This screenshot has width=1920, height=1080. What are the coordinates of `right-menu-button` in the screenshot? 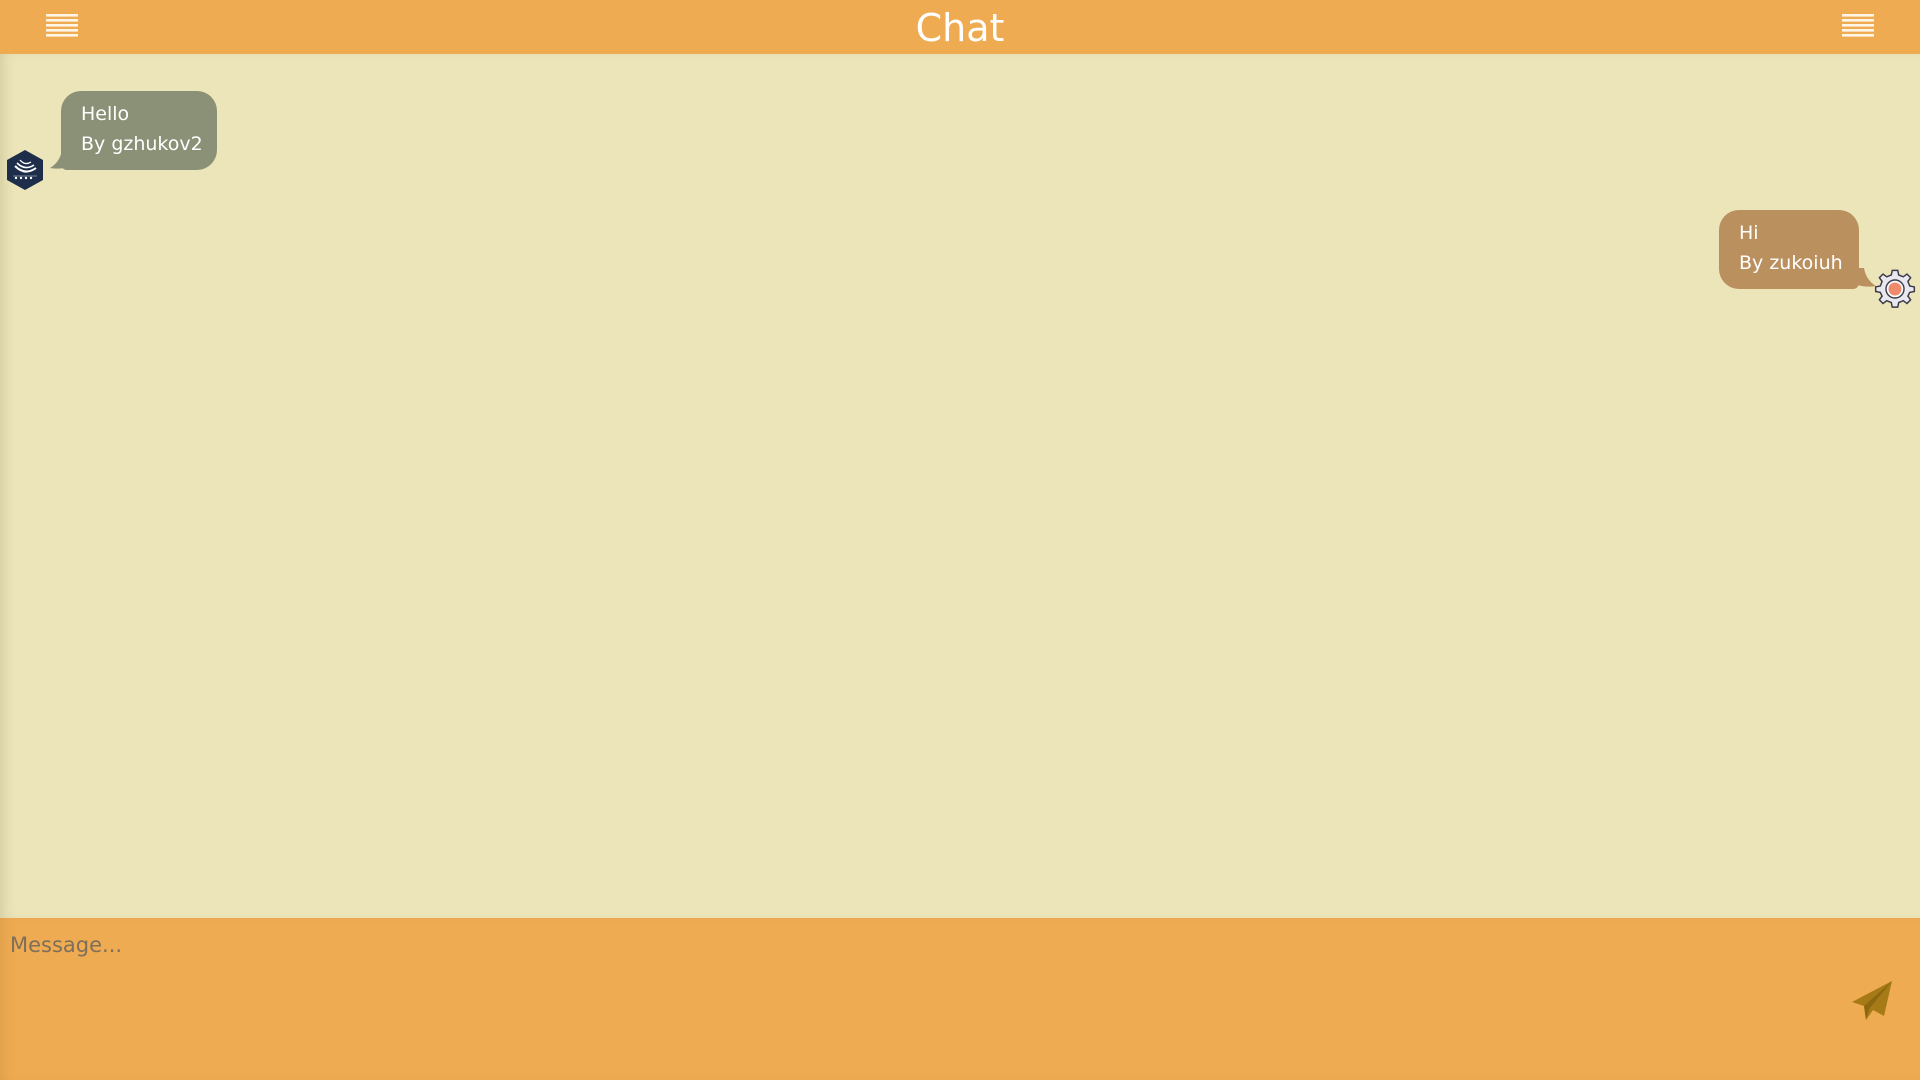 It's located at (1858, 25).